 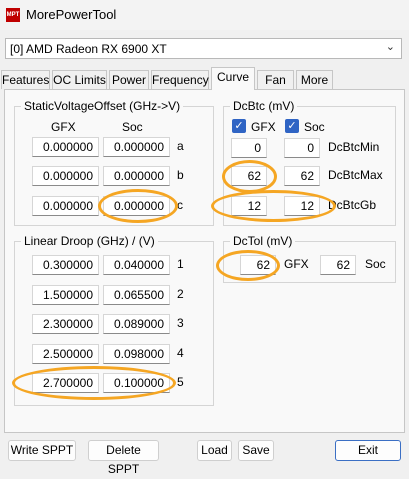 What do you see at coordinates (302, 206) in the screenshot?
I see `dcbtcgb-soc-field: 12` at bounding box center [302, 206].